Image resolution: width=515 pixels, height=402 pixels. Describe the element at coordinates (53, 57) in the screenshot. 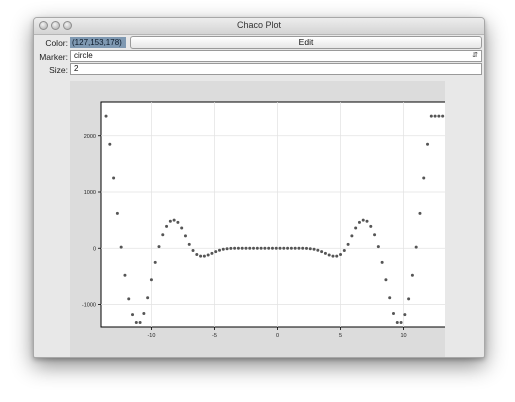

I see `marker-label: Marker:` at that location.